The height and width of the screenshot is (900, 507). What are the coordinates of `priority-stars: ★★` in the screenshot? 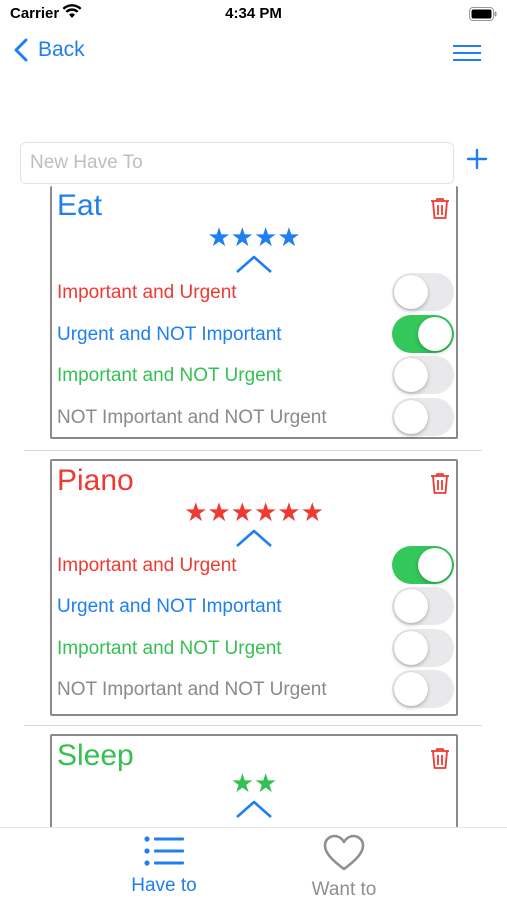 It's located at (254, 783).